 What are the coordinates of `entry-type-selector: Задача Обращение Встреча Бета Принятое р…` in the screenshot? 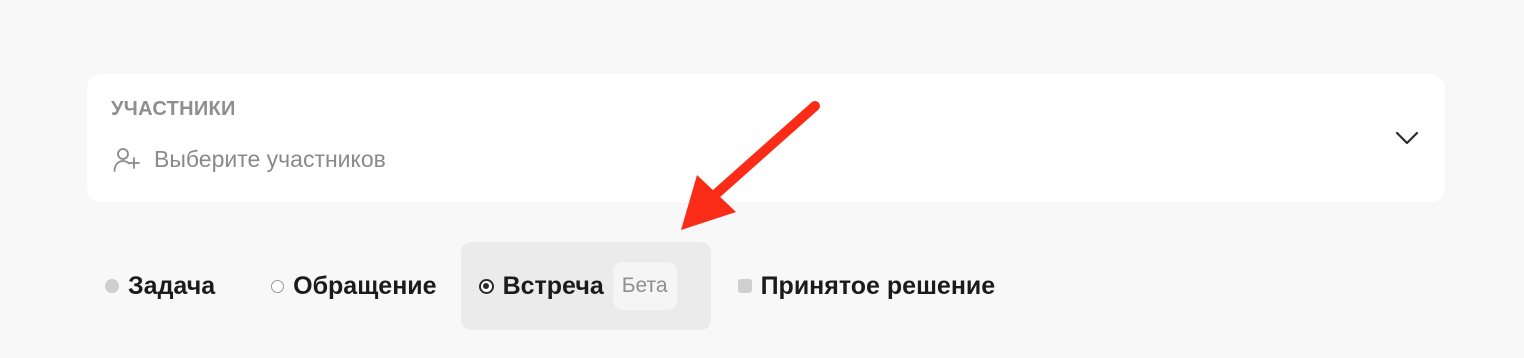 It's located at (544, 286).